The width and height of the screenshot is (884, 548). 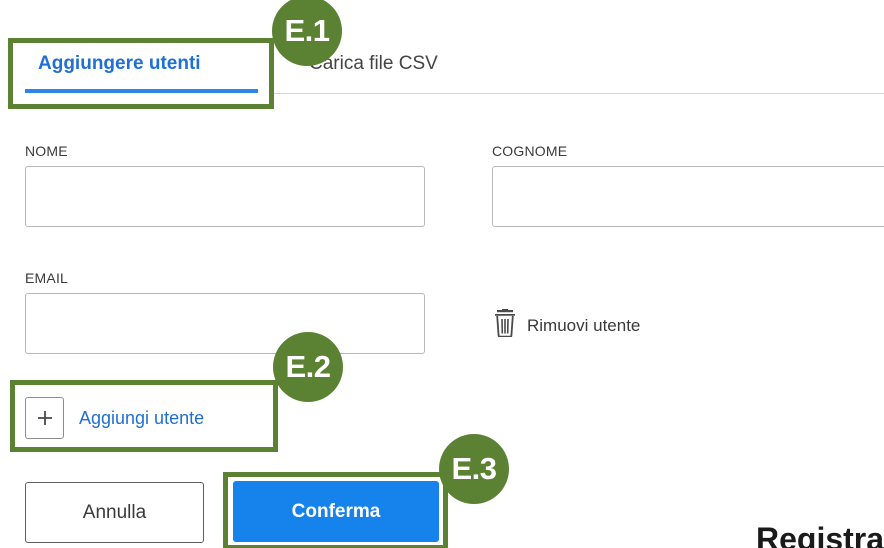 What do you see at coordinates (114, 512) in the screenshot?
I see `cancel-button: Annulla` at bounding box center [114, 512].